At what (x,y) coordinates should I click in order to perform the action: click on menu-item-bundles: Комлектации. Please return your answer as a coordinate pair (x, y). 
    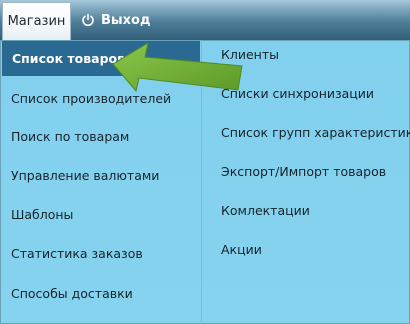
    Looking at the image, I should click on (265, 210).